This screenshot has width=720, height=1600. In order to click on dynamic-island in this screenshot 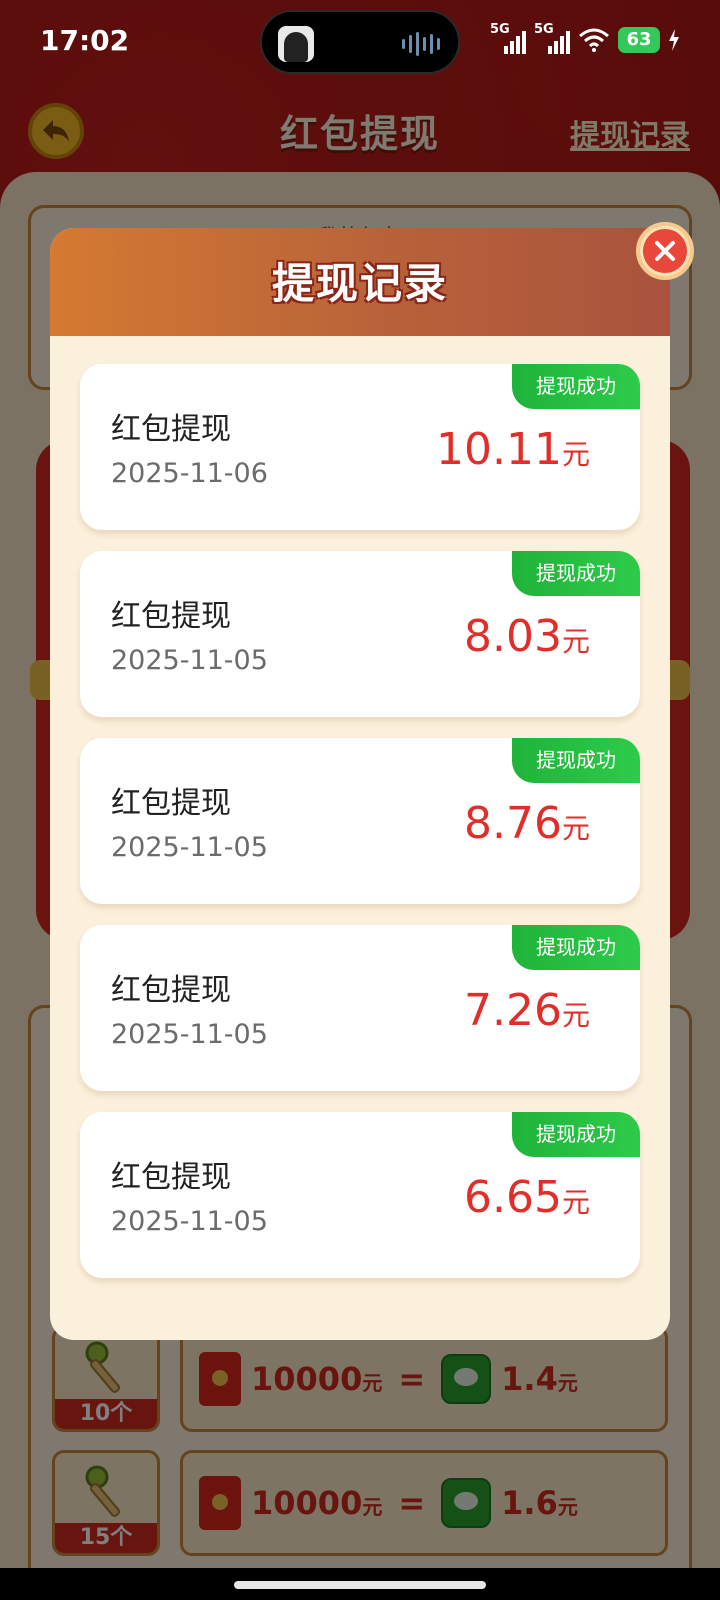, I will do `click(360, 42)`.